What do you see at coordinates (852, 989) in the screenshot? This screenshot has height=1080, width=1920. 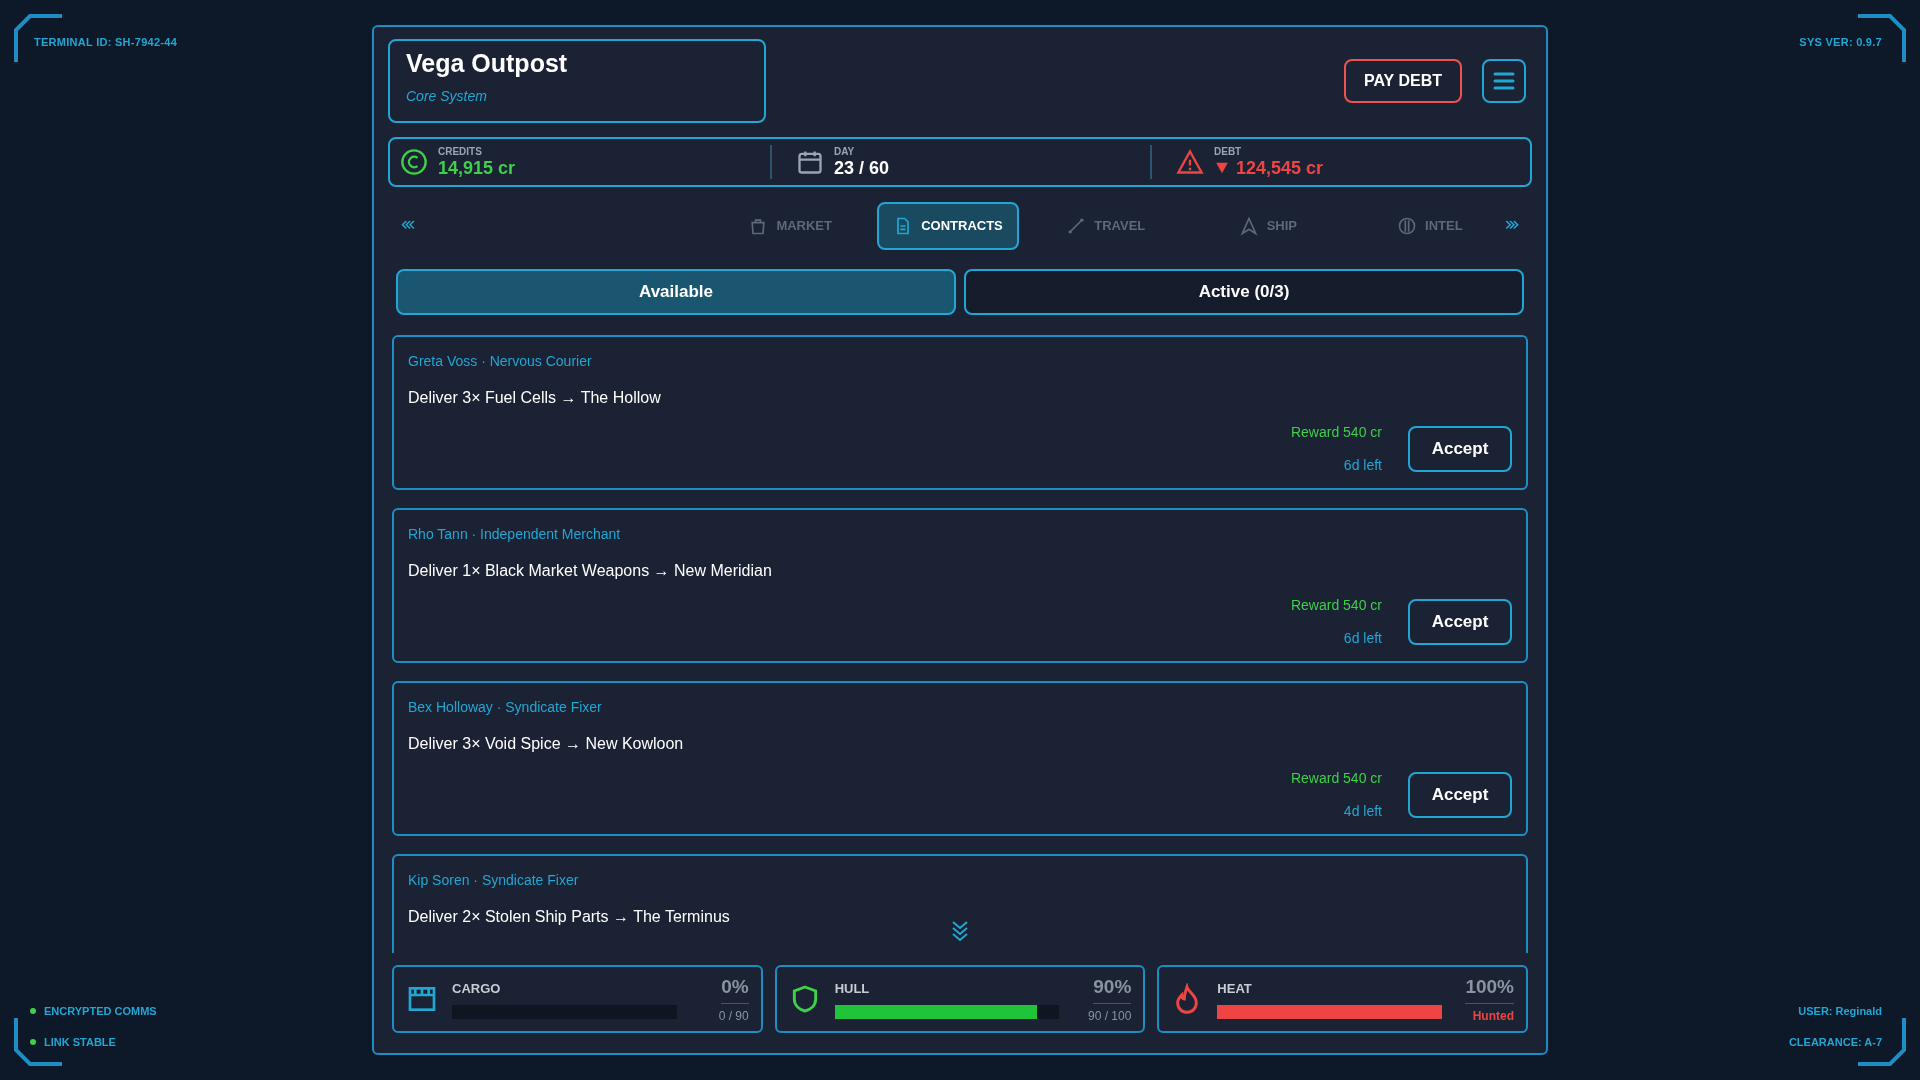 I see `gauge-label: HULL` at bounding box center [852, 989].